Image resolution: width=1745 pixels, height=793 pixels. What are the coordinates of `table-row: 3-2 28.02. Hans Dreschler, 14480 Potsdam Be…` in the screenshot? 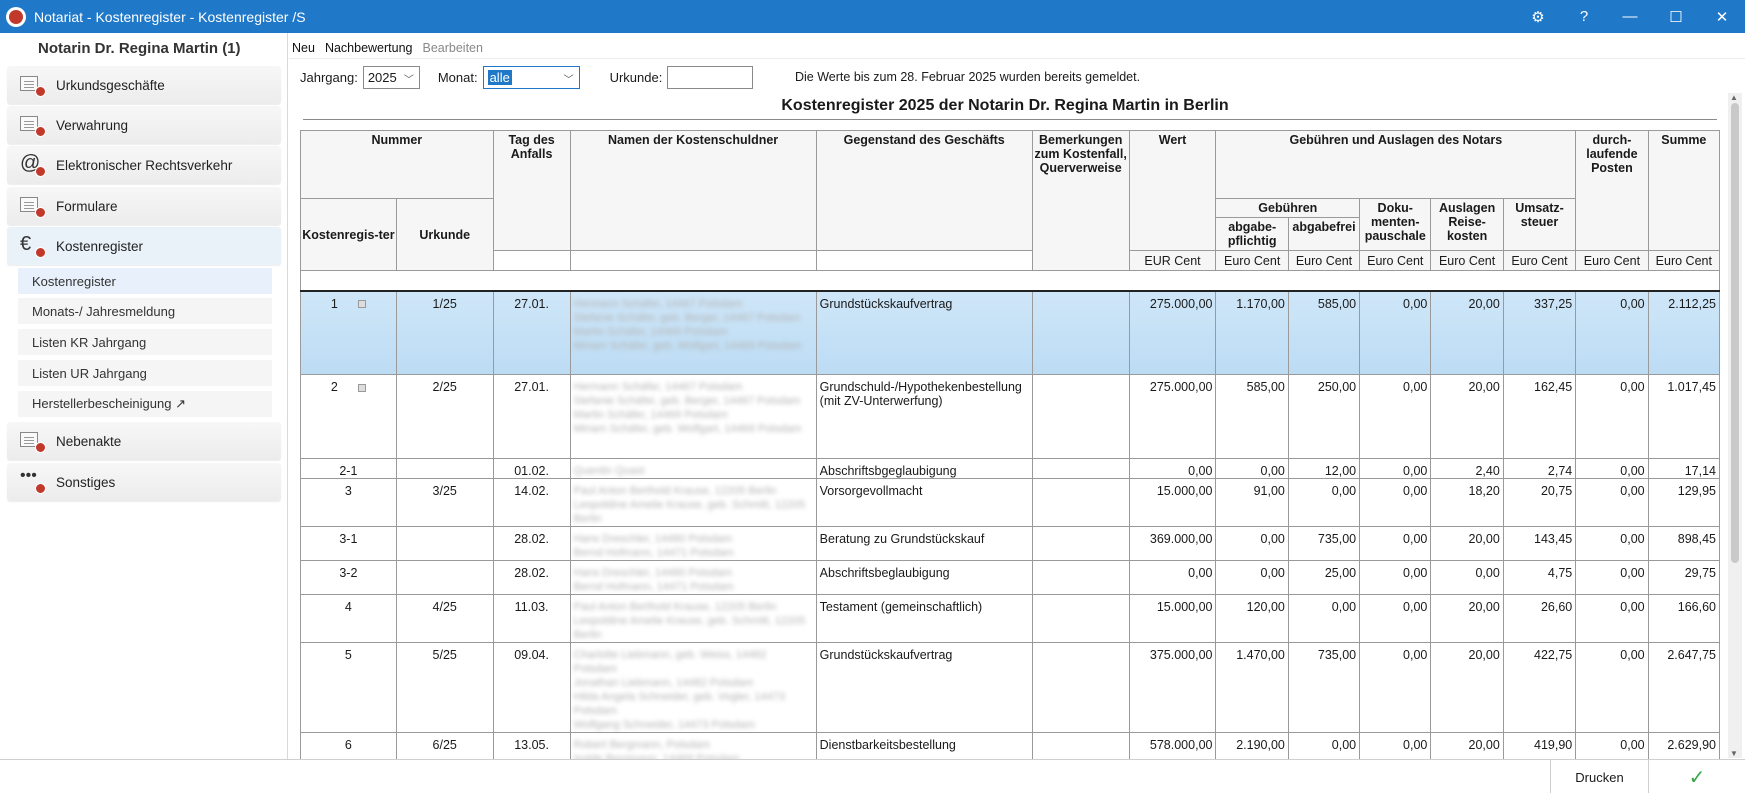 It's located at (1010, 577).